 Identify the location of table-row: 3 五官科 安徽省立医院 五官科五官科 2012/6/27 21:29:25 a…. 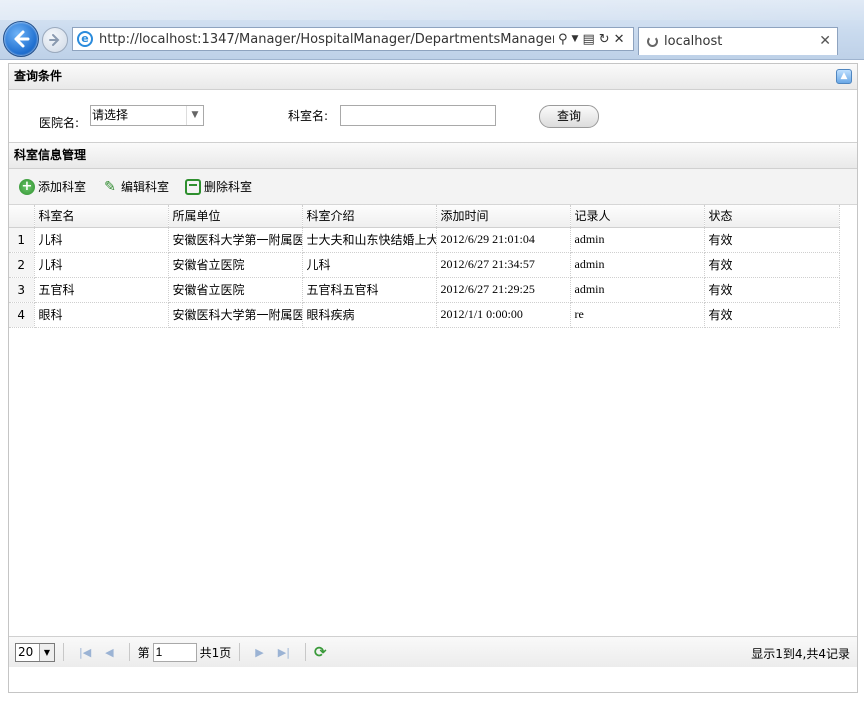
(424, 290).